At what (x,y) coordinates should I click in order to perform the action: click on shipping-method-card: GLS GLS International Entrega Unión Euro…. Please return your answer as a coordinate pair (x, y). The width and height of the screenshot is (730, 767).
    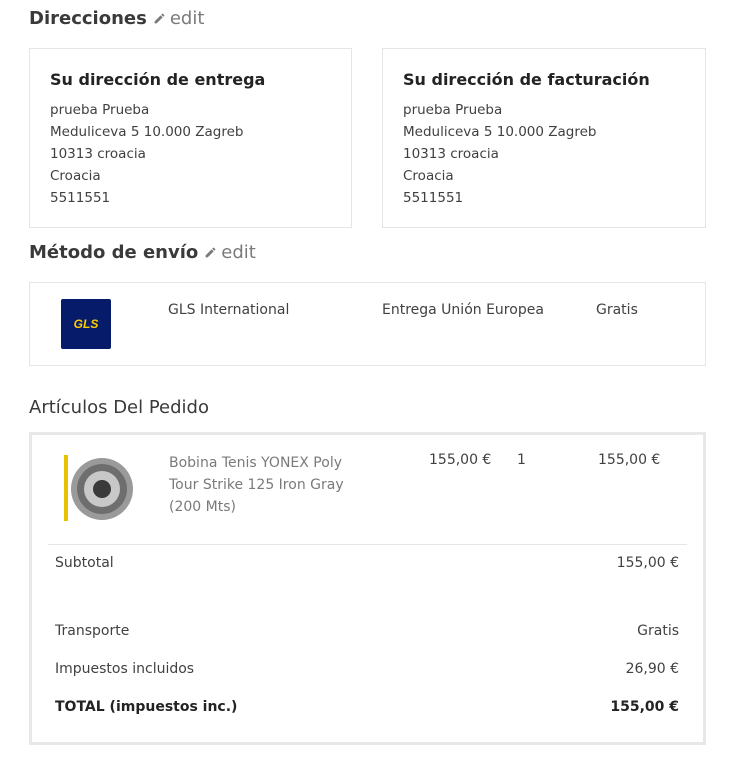
    Looking at the image, I should click on (367, 324).